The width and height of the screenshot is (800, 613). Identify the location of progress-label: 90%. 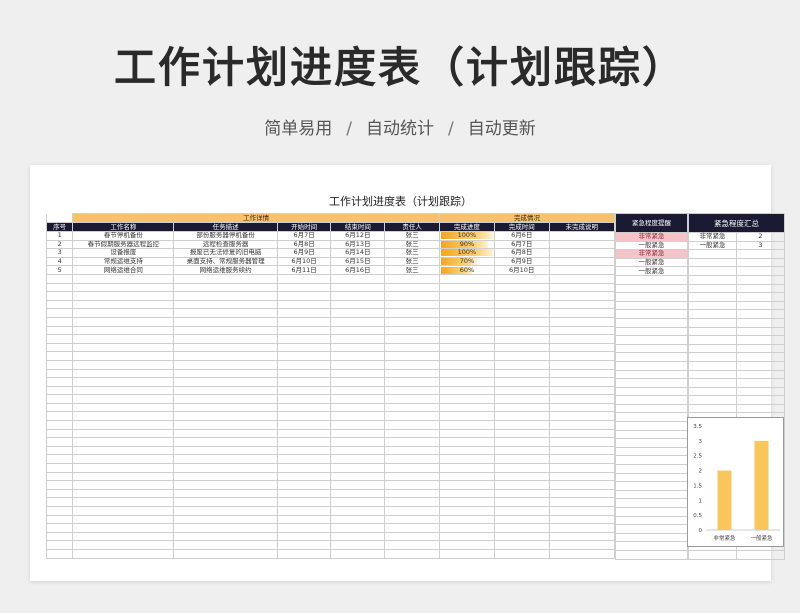
(467, 244).